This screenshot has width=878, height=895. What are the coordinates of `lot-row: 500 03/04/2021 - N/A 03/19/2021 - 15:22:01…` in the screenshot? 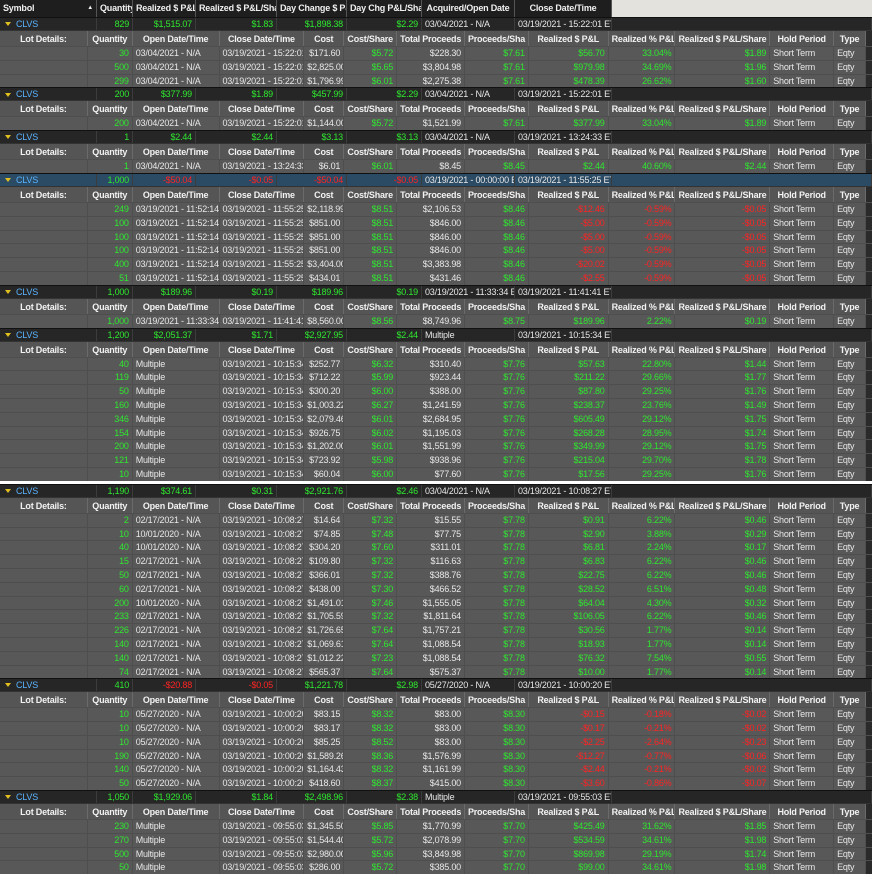 It's located at (436, 66).